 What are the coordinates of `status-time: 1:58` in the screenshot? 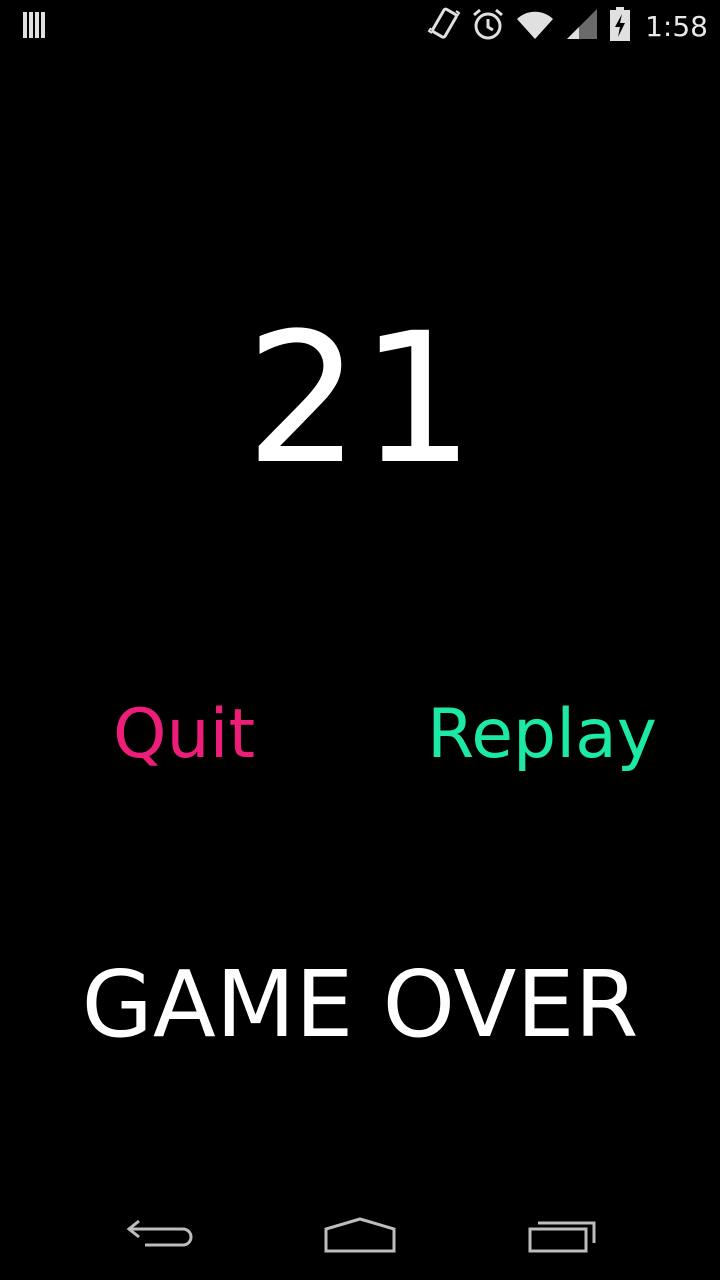 It's located at (676, 26).